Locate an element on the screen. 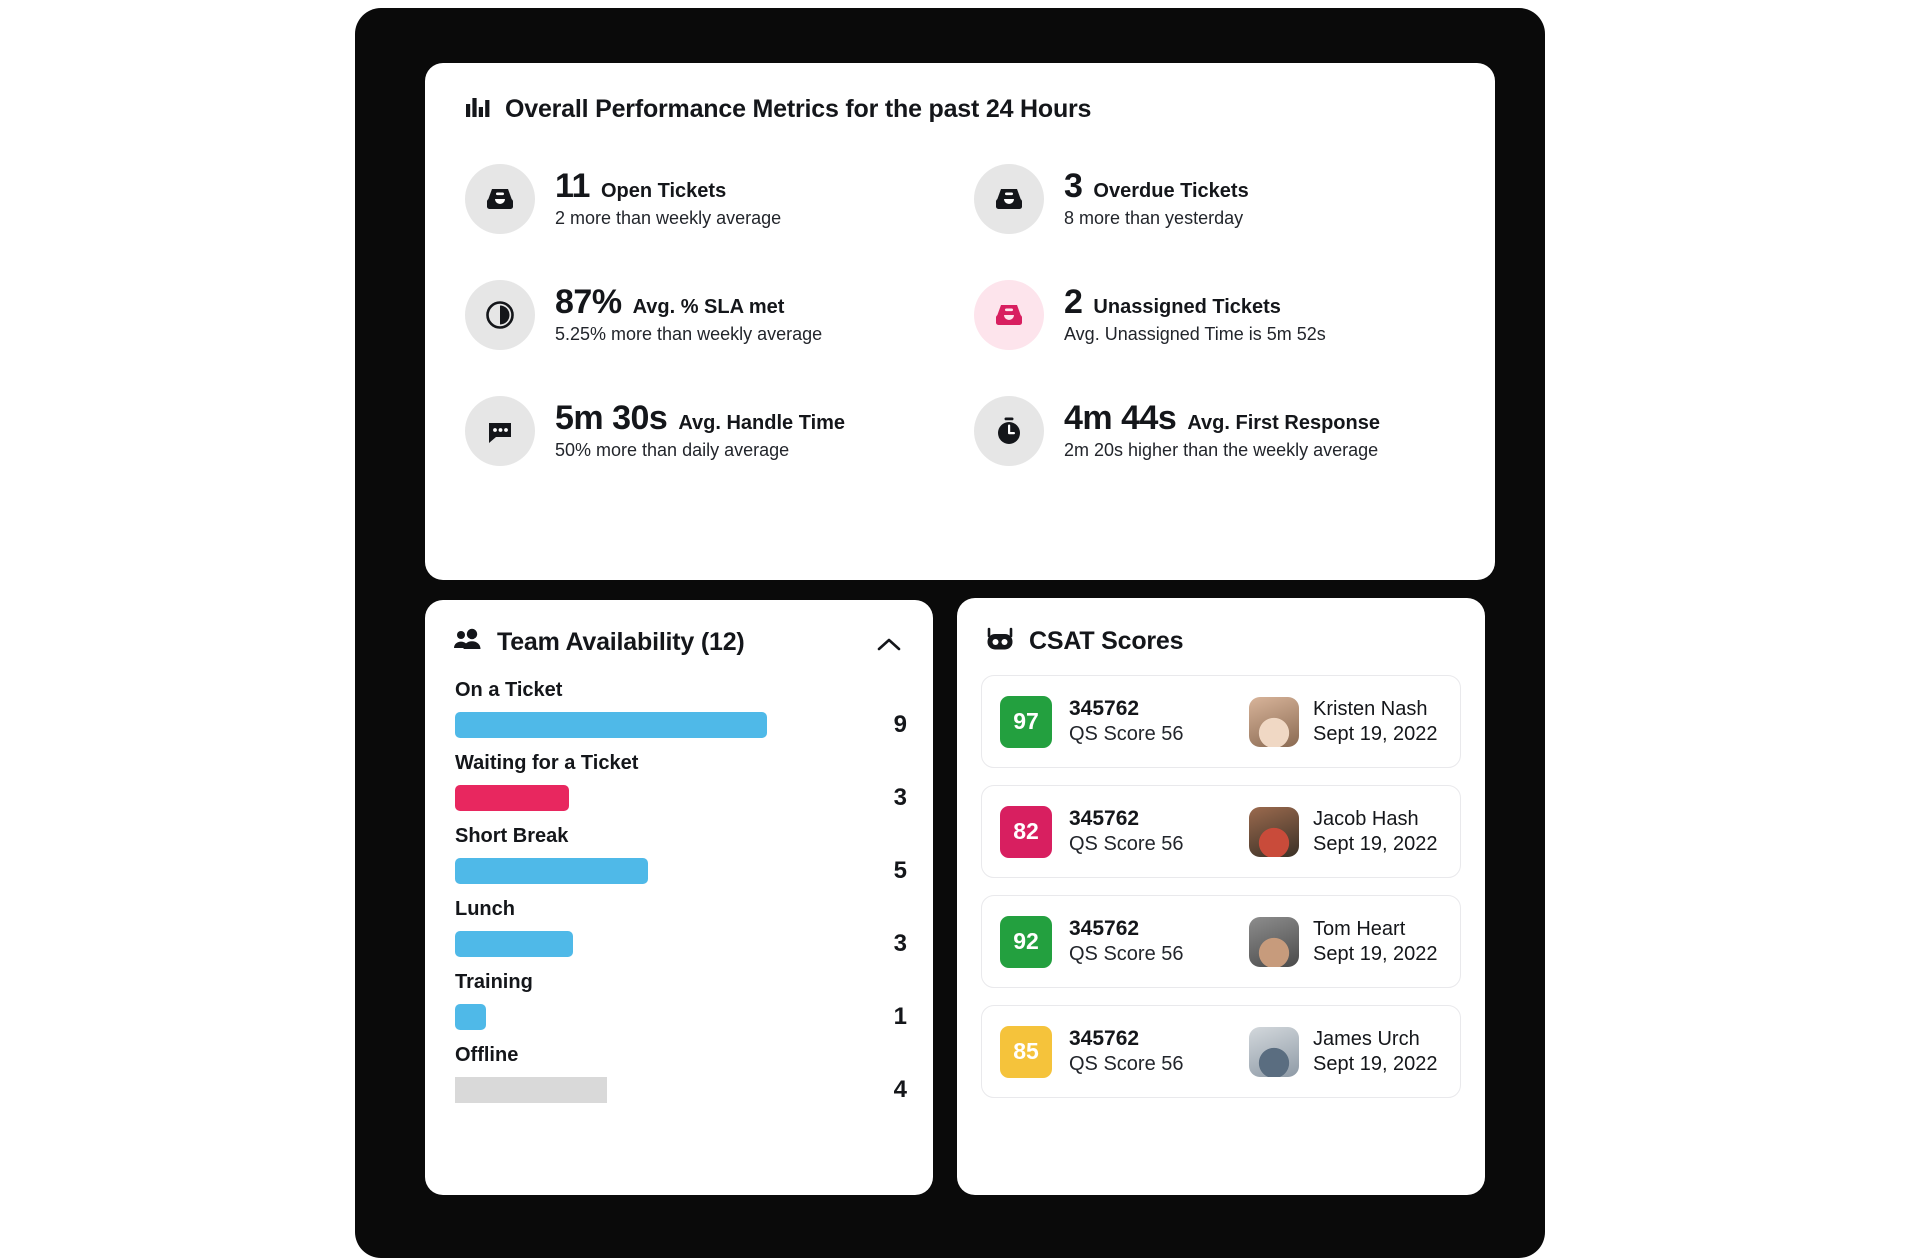 Image resolution: width=1920 pixels, height=1260 pixels. csat-agent-info: Jacob Hash Sept 19, 2022 is located at coordinates (1375, 832).